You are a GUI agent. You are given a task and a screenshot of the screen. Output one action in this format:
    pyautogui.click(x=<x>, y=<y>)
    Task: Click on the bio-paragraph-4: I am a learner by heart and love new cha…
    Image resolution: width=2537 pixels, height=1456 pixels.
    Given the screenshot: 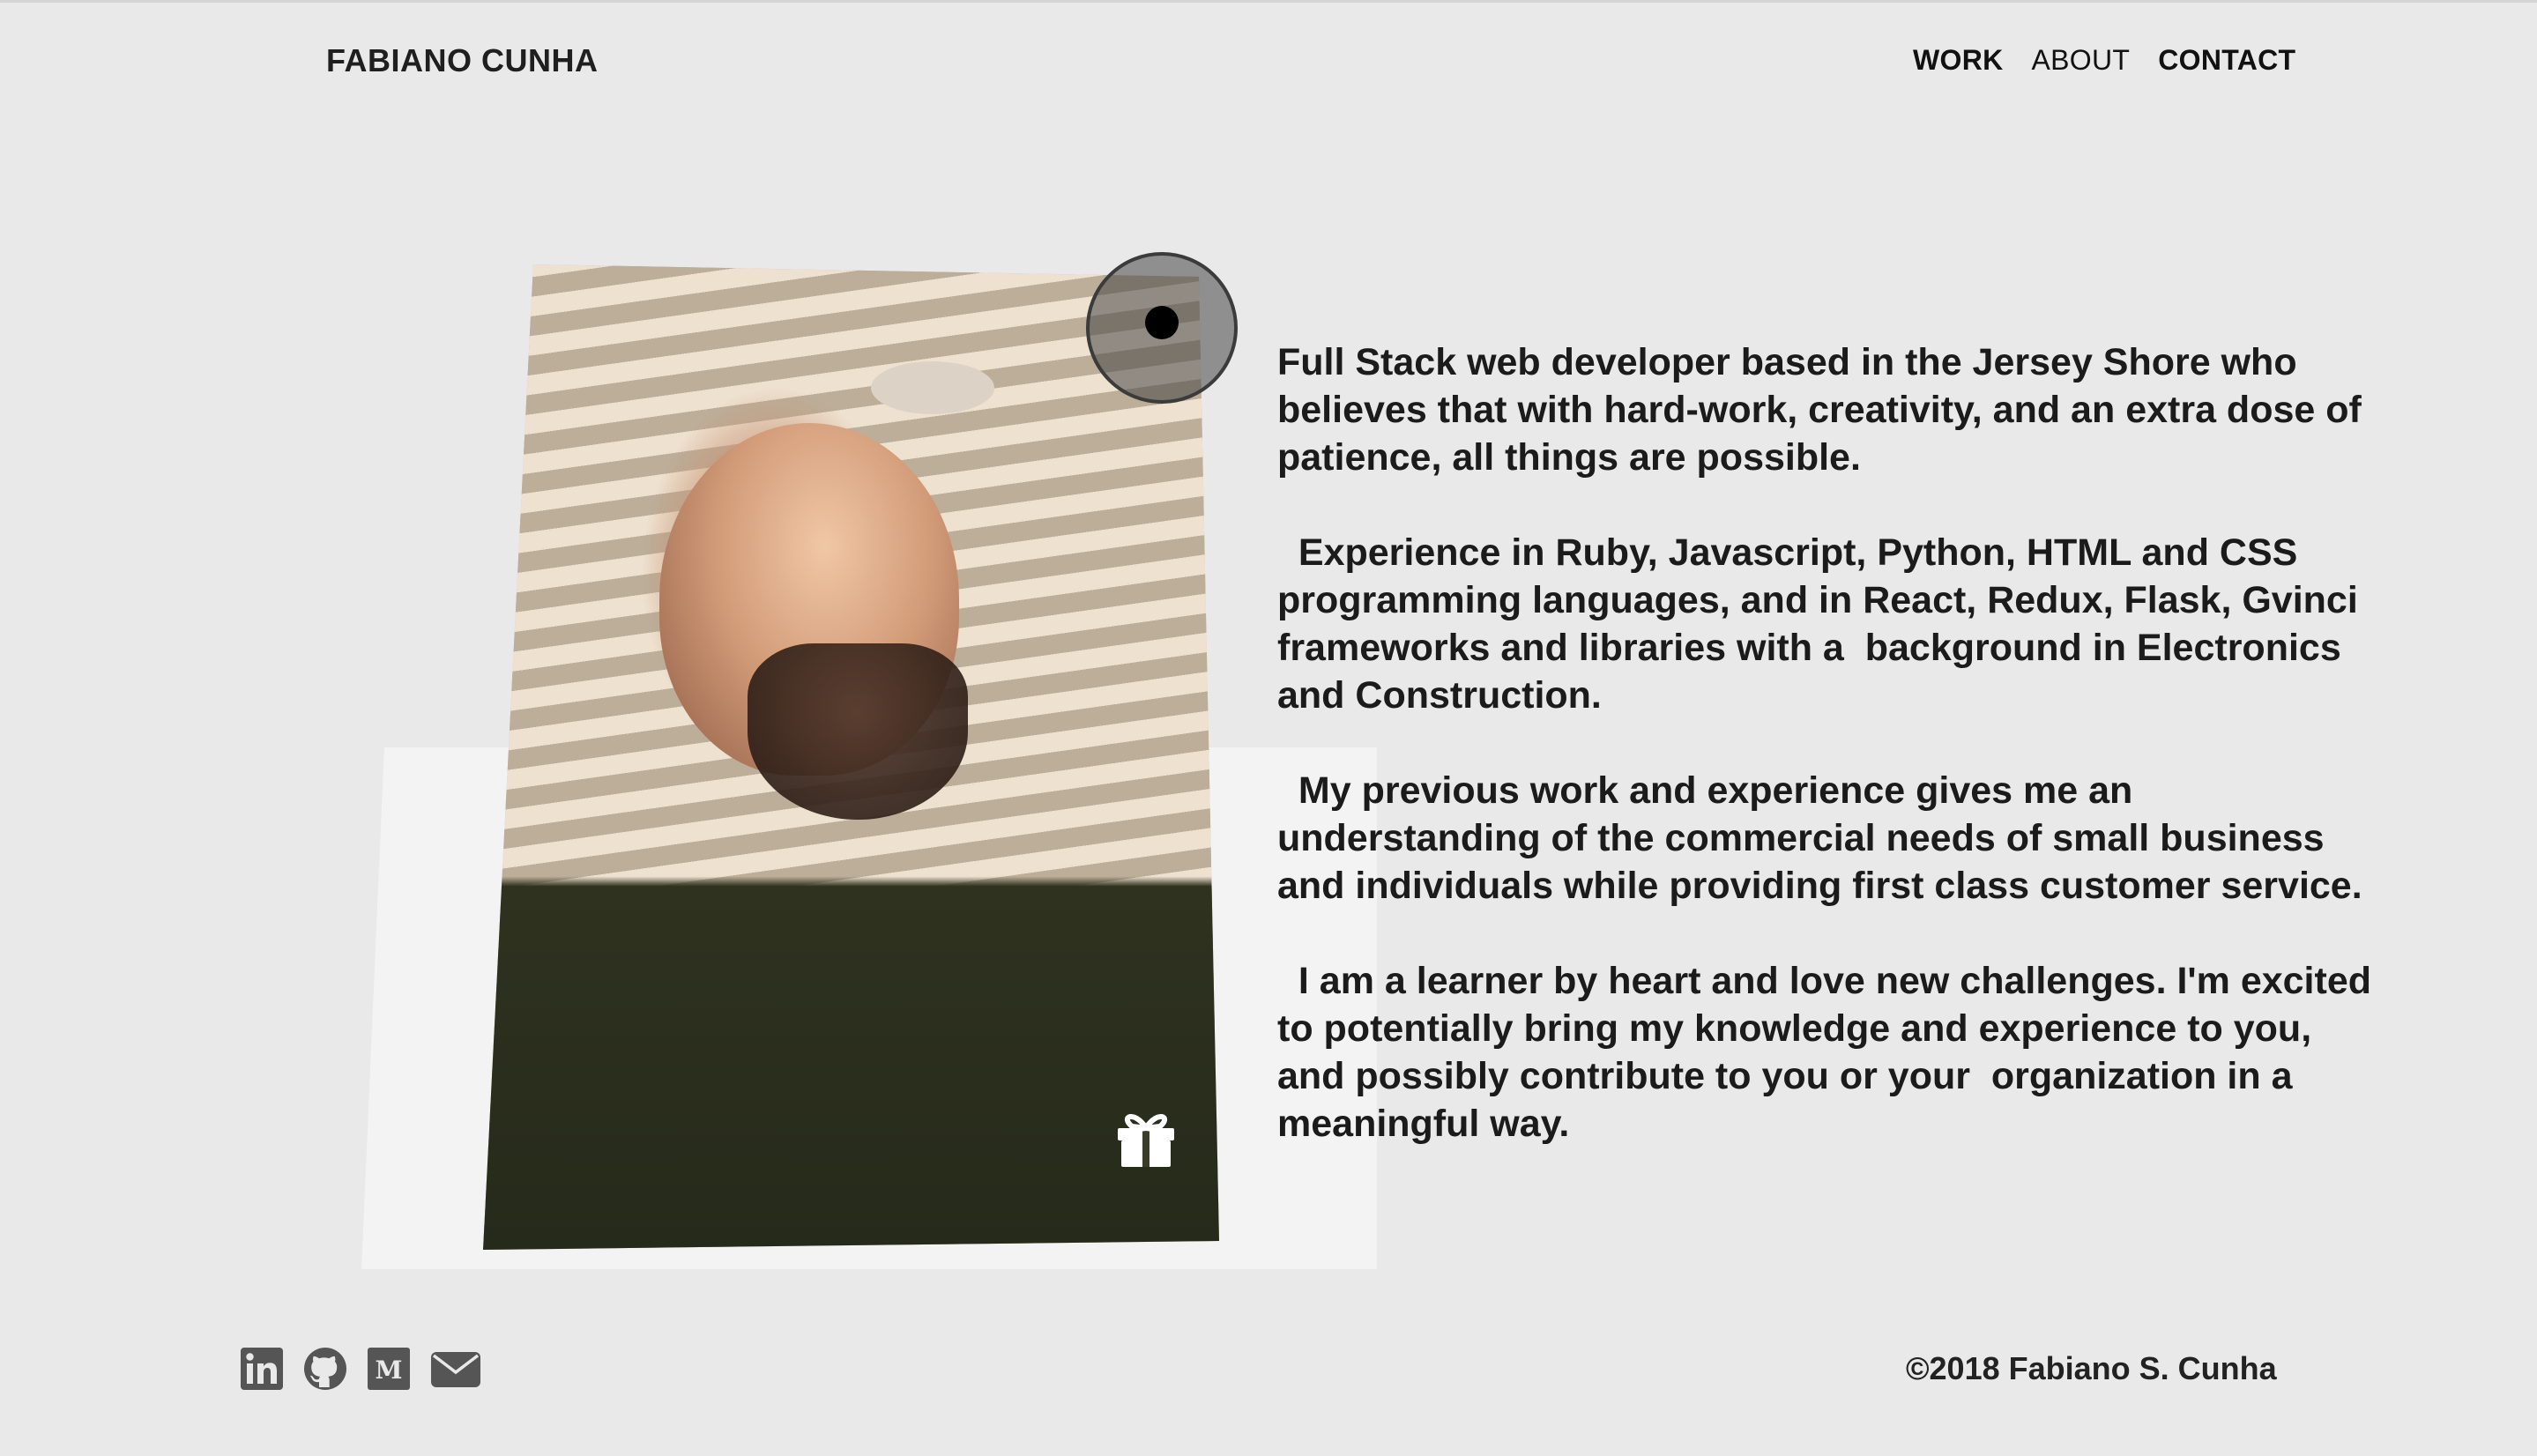 What is the action you would take?
    pyautogui.click(x=1829, y=1052)
    